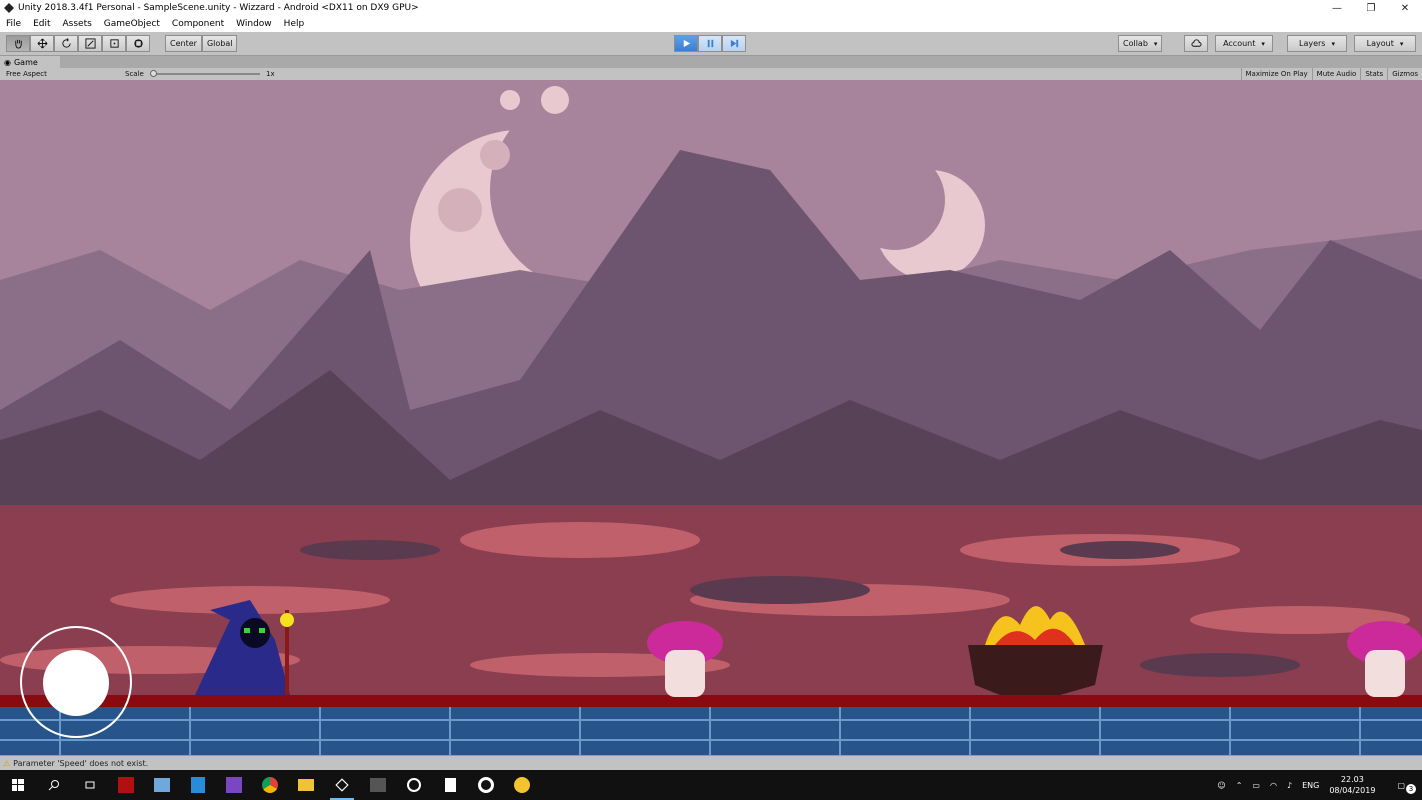  What do you see at coordinates (306, 785) in the screenshot?
I see `taskbar-app-file-explorer` at bounding box center [306, 785].